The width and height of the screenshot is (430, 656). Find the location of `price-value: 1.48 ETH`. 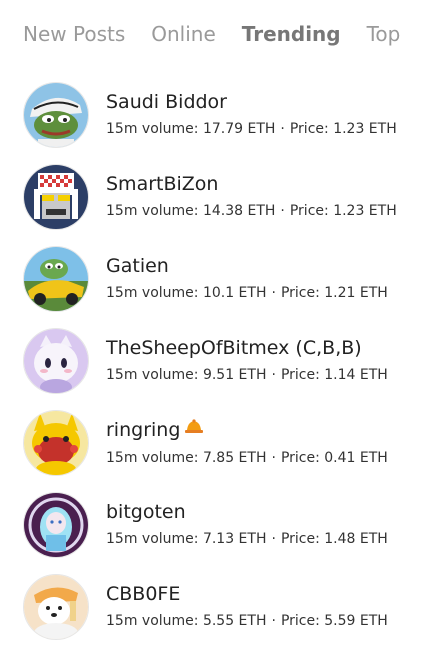

price-value: 1.48 ETH is located at coordinates (356, 539).